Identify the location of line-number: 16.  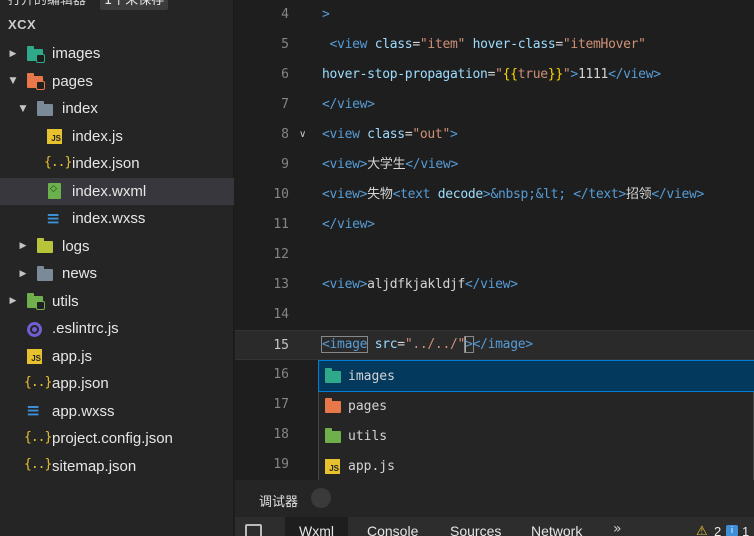
(281, 374).